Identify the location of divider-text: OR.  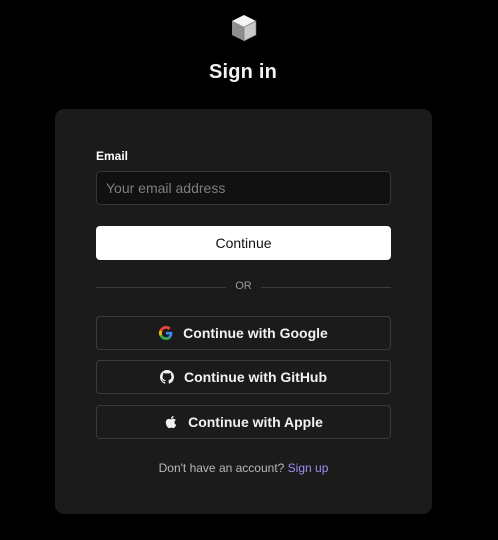
(243, 286).